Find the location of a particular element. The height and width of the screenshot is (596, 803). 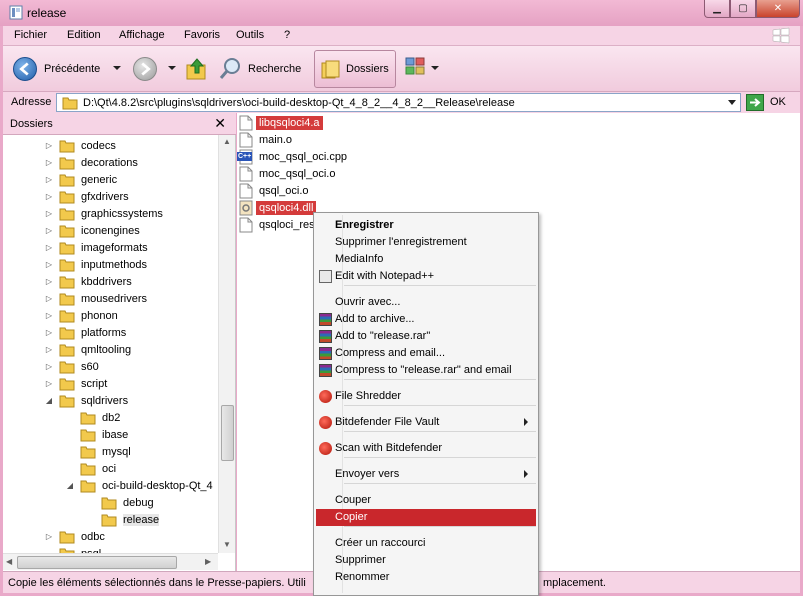

tree-item: ▷ iconengines is located at coordinates (92, 230).